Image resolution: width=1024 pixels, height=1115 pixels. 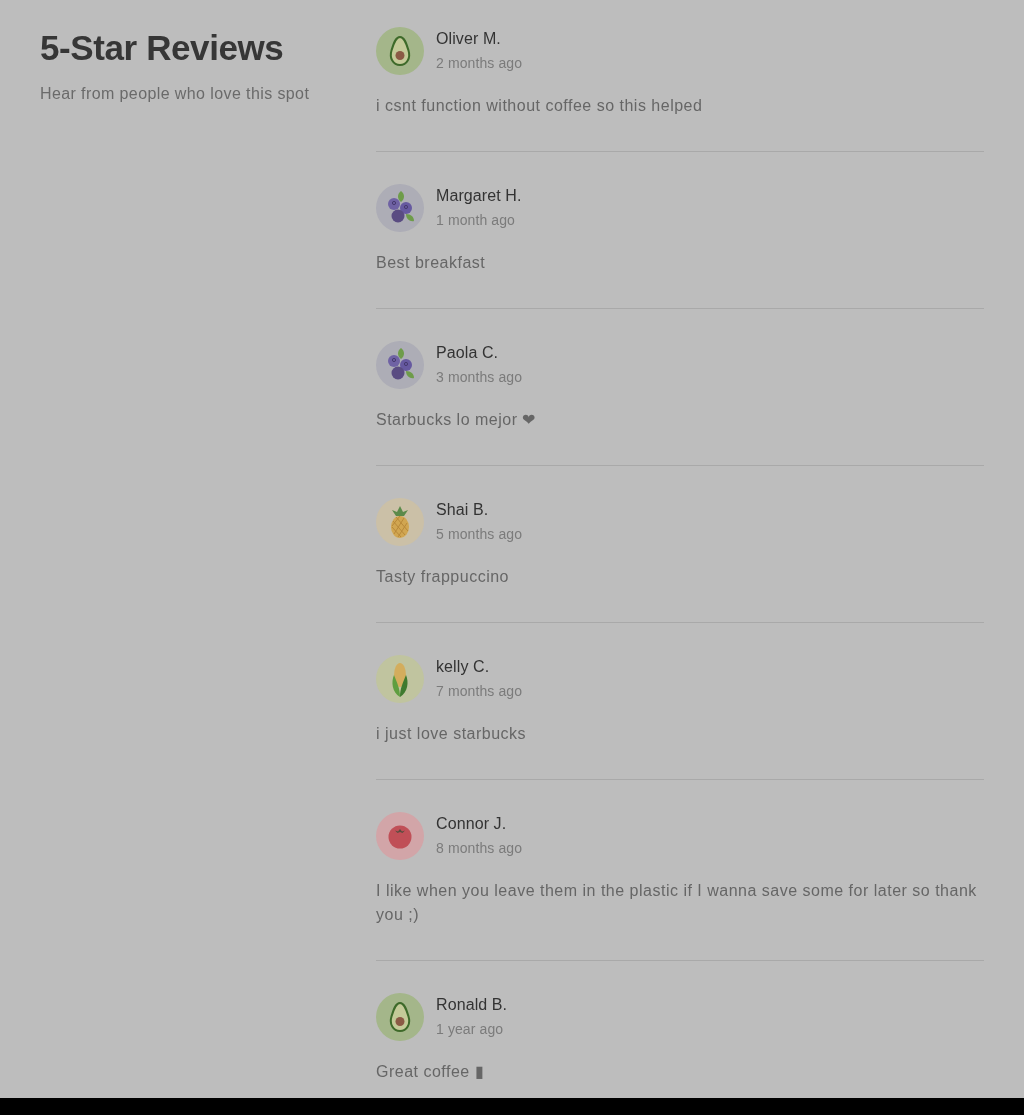 What do you see at coordinates (479, 848) in the screenshot?
I see `review-time: 8 months ago` at bounding box center [479, 848].